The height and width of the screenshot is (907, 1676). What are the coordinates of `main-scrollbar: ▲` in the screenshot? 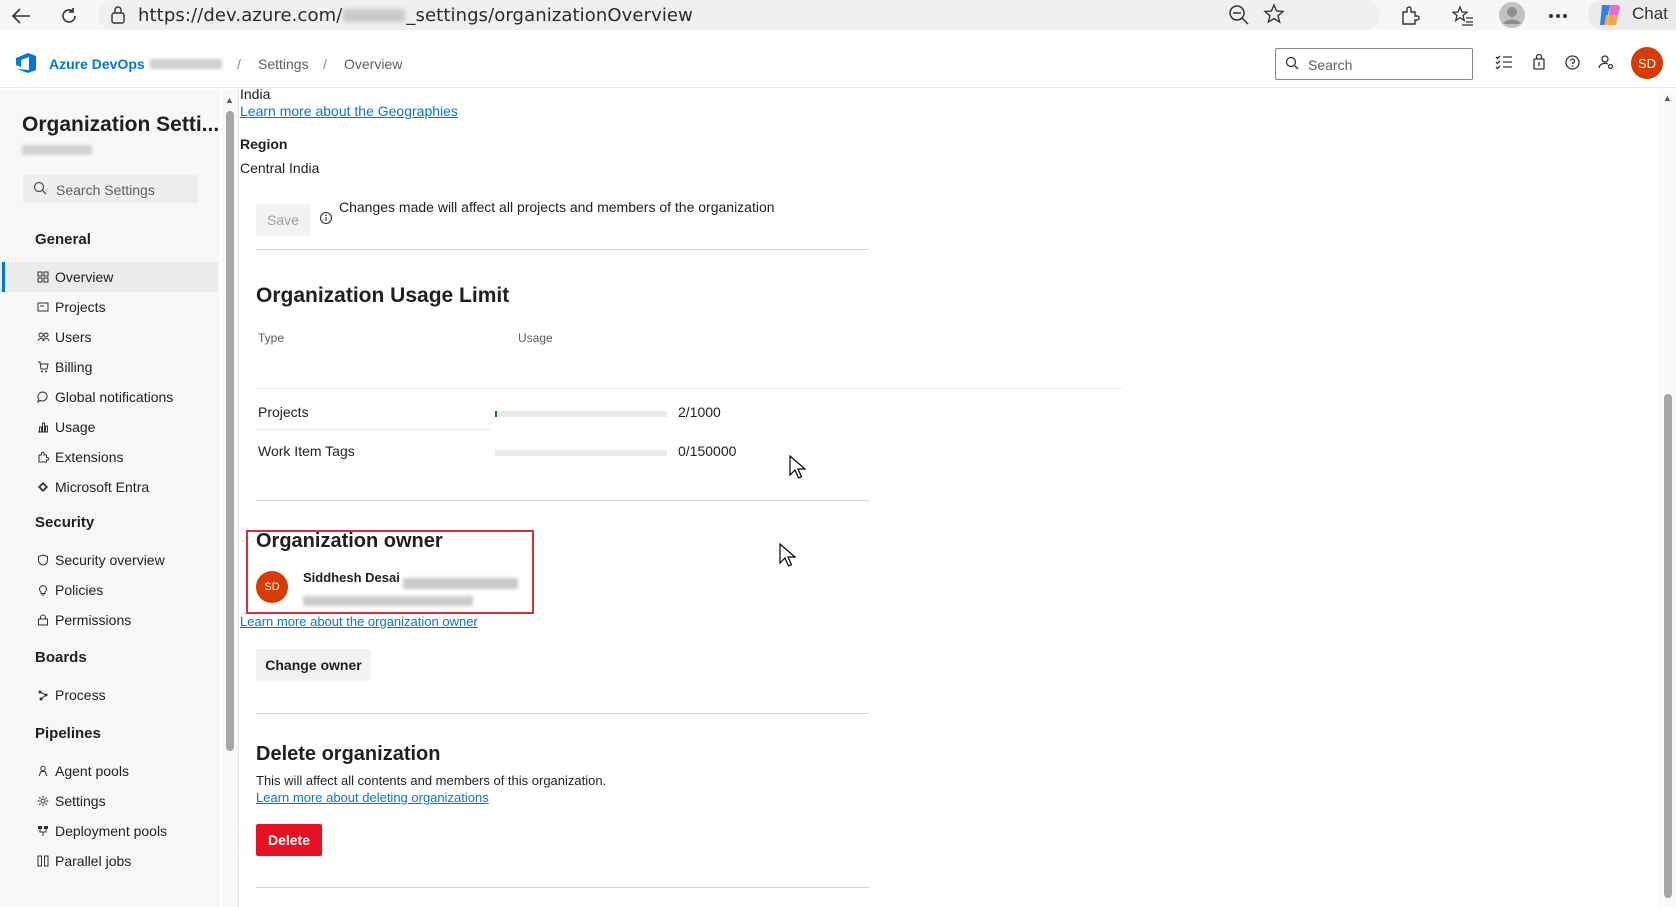 It's located at (1667, 498).